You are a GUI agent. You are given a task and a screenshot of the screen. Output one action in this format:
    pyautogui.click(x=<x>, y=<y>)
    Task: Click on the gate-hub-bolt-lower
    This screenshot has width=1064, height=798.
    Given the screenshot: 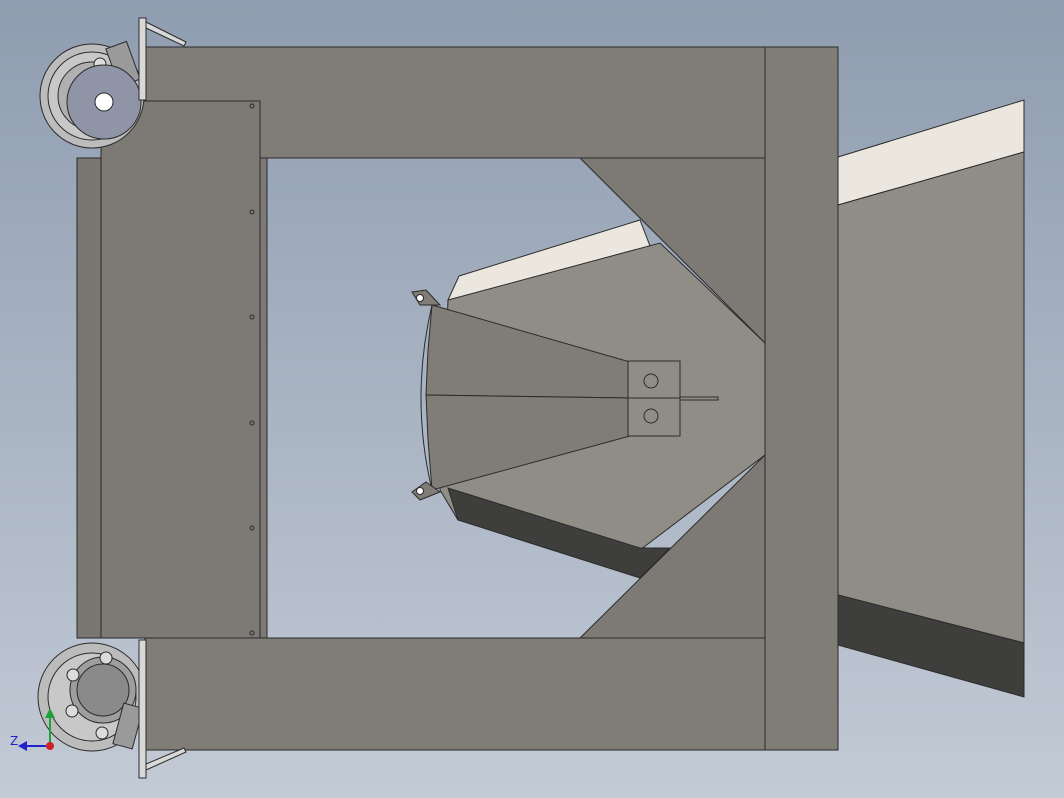 What is the action you would take?
    pyautogui.click(x=651, y=416)
    